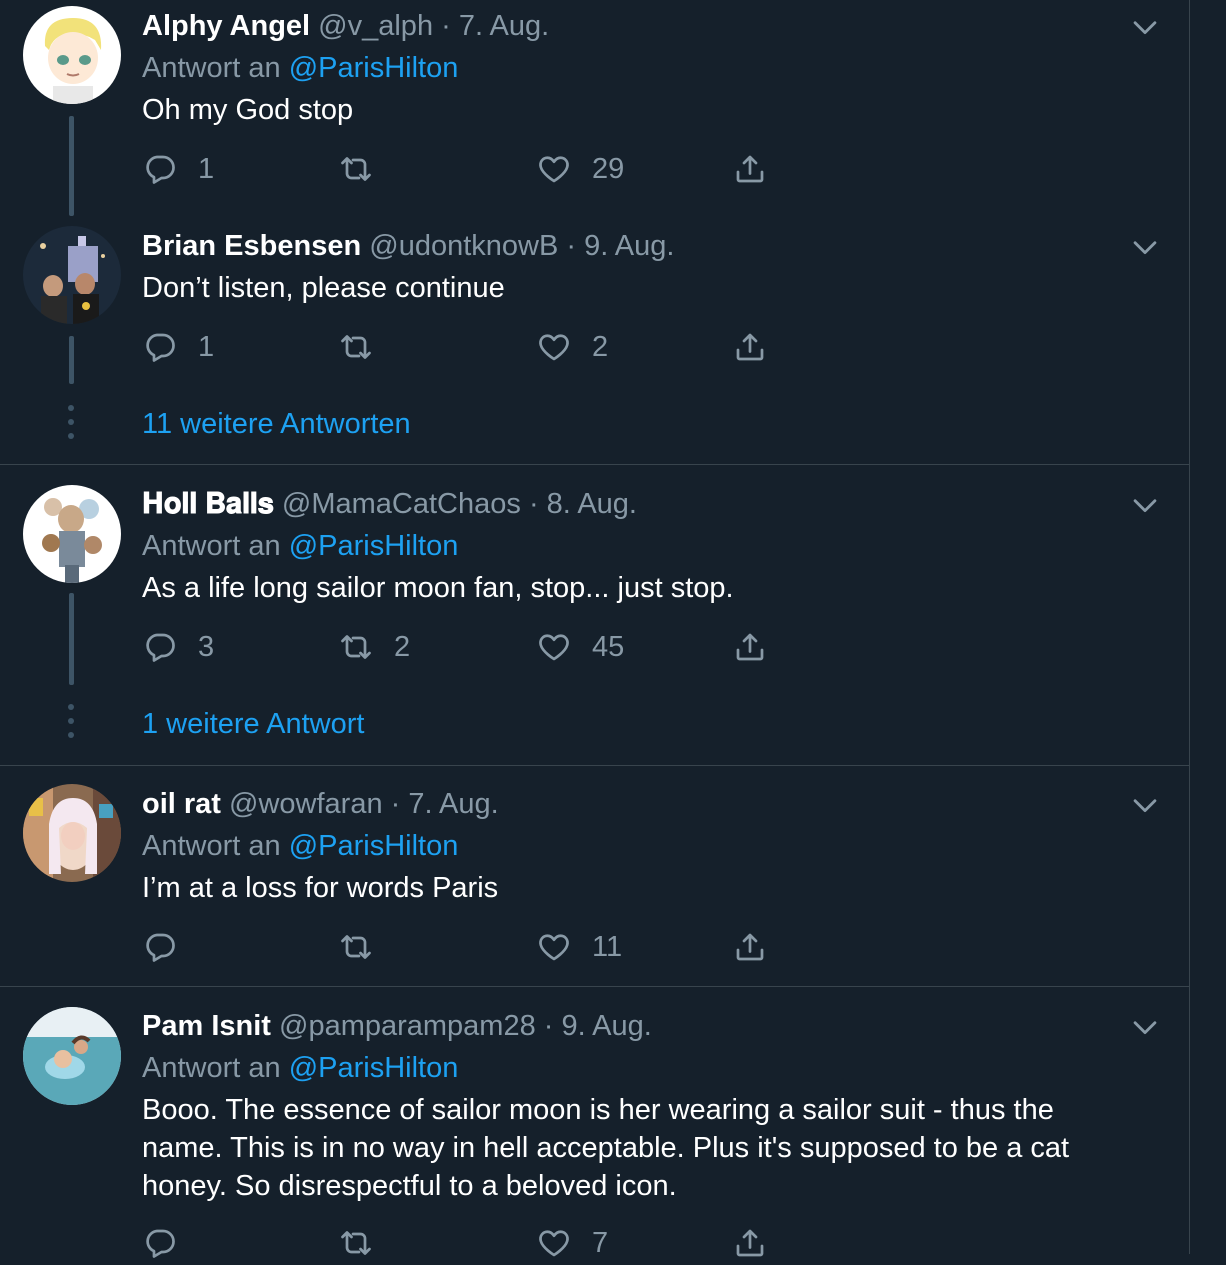 This screenshot has height=1265, width=1226. What do you see at coordinates (178, 647) in the screenshot?
I see `reply-button: 3` at bounding box center [178, 647].